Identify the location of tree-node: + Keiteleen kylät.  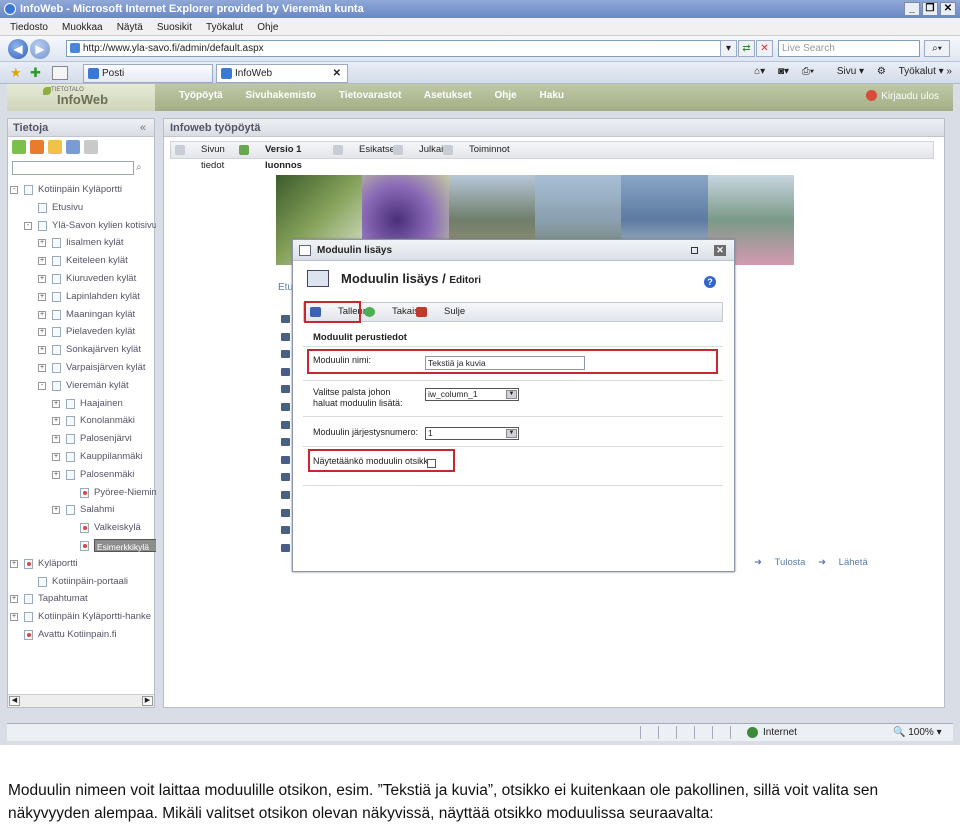
(82, 261).